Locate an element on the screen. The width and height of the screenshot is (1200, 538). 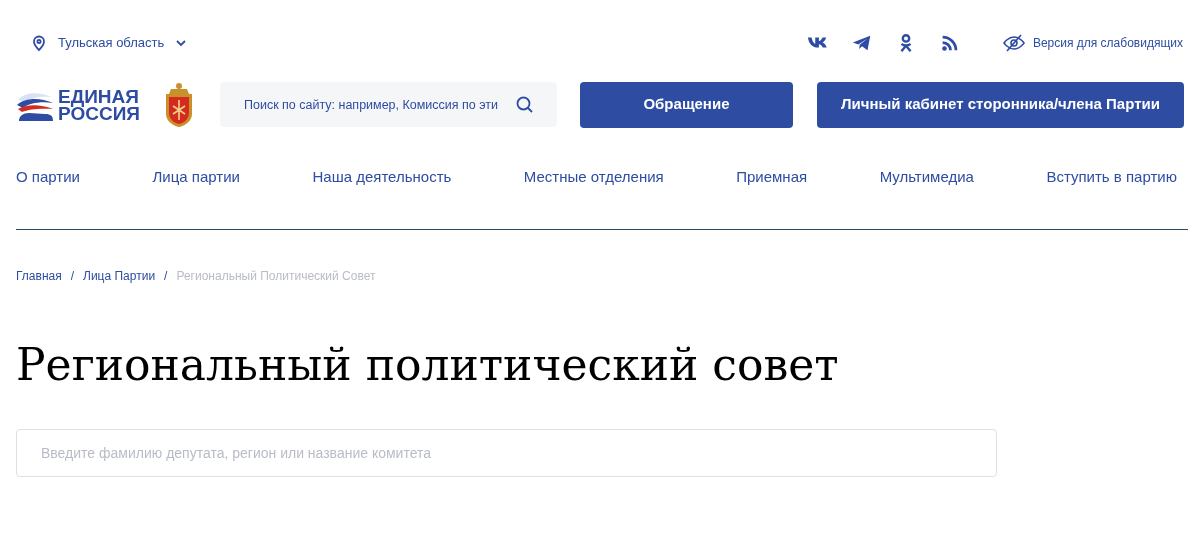
nav-link: Мультимедиа is located at coordinates (926, 177).